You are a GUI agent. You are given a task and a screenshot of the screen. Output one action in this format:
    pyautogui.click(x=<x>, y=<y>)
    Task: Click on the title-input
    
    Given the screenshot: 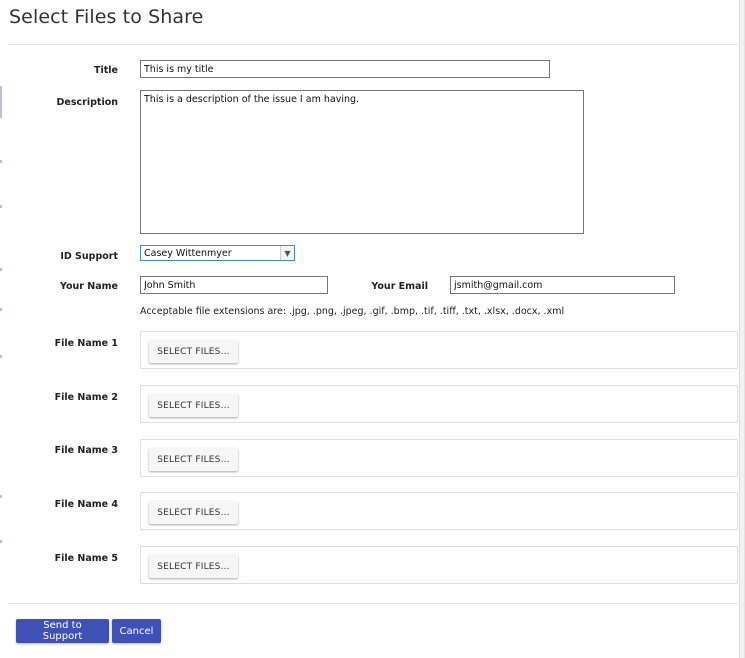 What is the action you would take?
    pyautogui.click(x=345, y=69)
    